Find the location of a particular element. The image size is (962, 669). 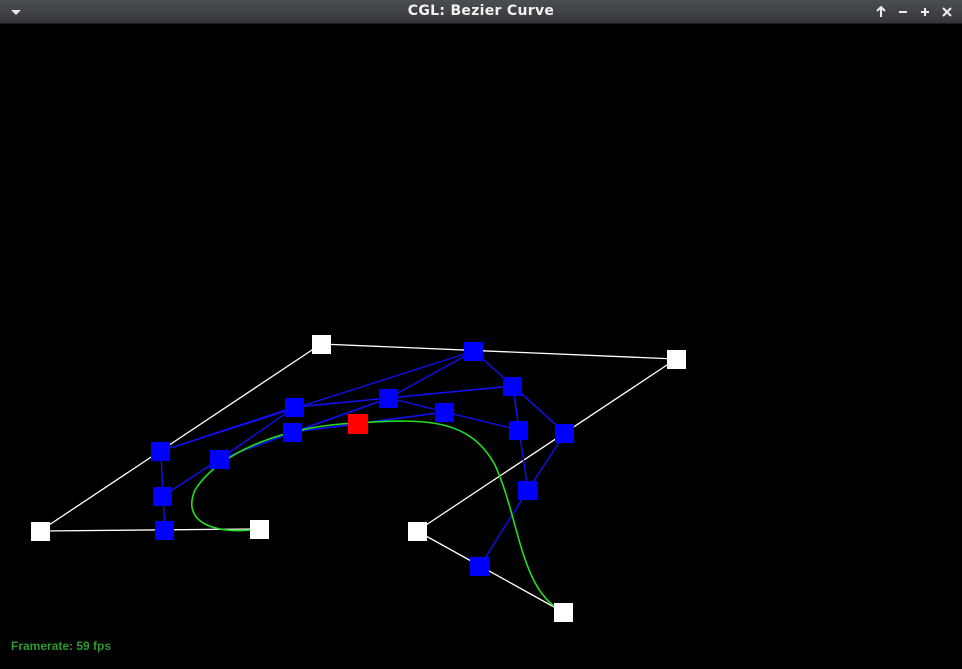

window-title: CGL: Bezier Curve is located at coordinates (481, 11).